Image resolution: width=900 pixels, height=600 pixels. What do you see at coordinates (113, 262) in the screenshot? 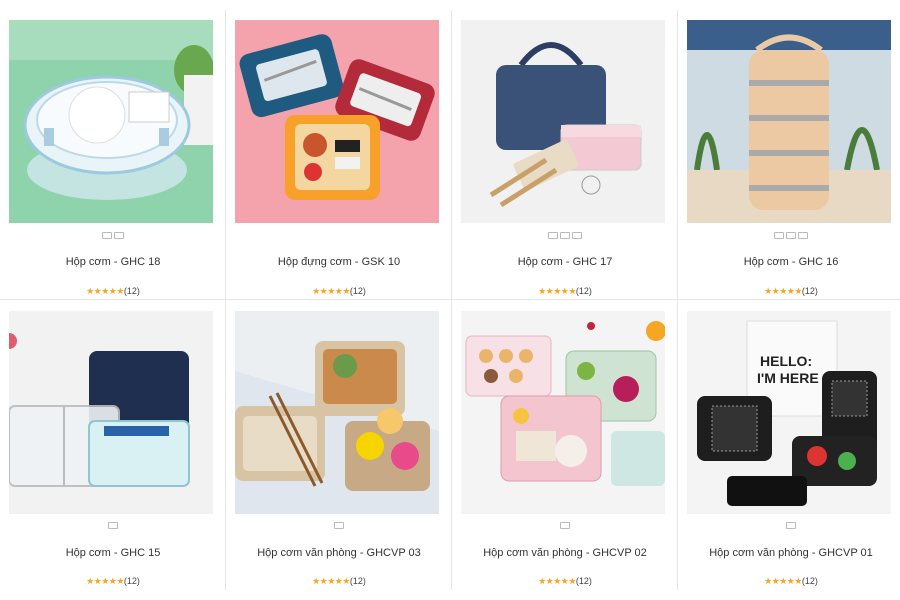
I see `product-name: Hộp cơm - GHC 18` at bounding box center [113, 262].